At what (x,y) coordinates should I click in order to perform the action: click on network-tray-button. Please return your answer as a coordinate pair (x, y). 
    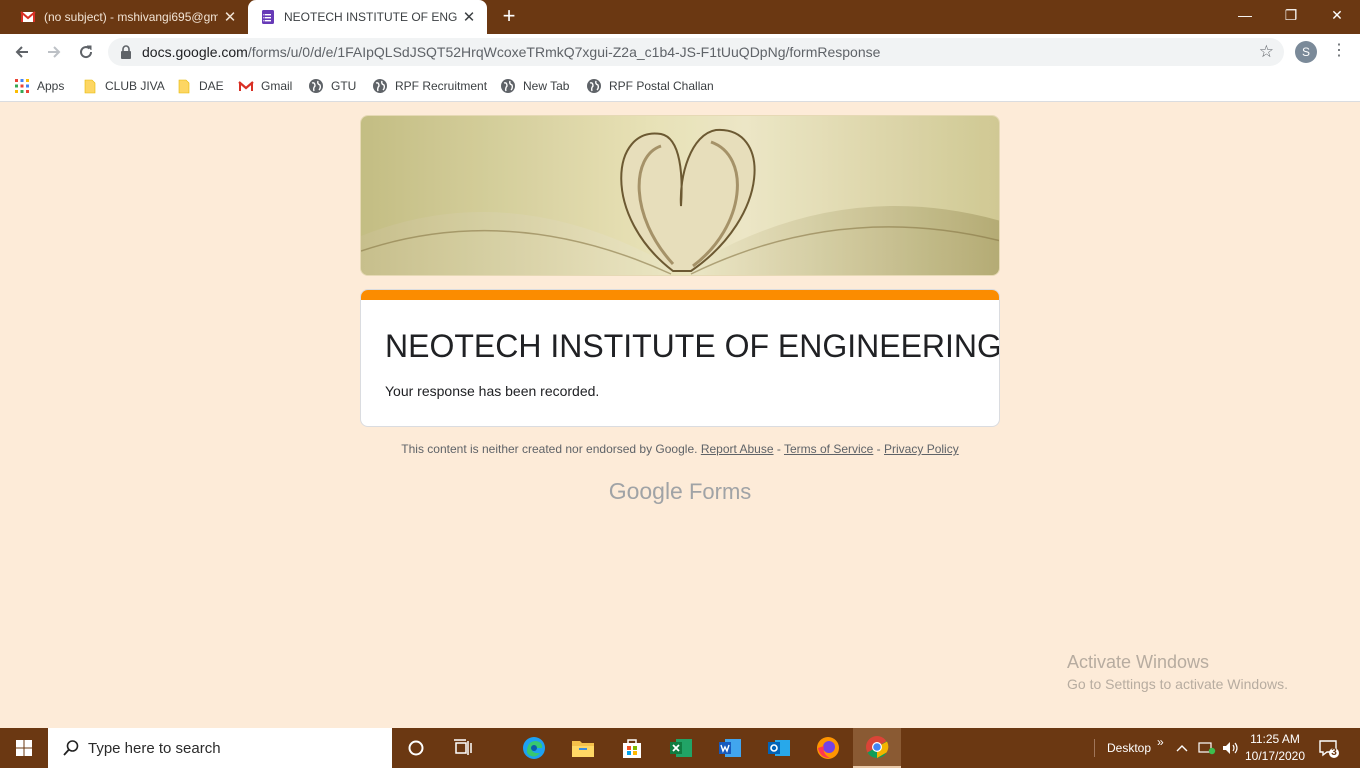
    Looking at the image, I should click on (1207, 748).